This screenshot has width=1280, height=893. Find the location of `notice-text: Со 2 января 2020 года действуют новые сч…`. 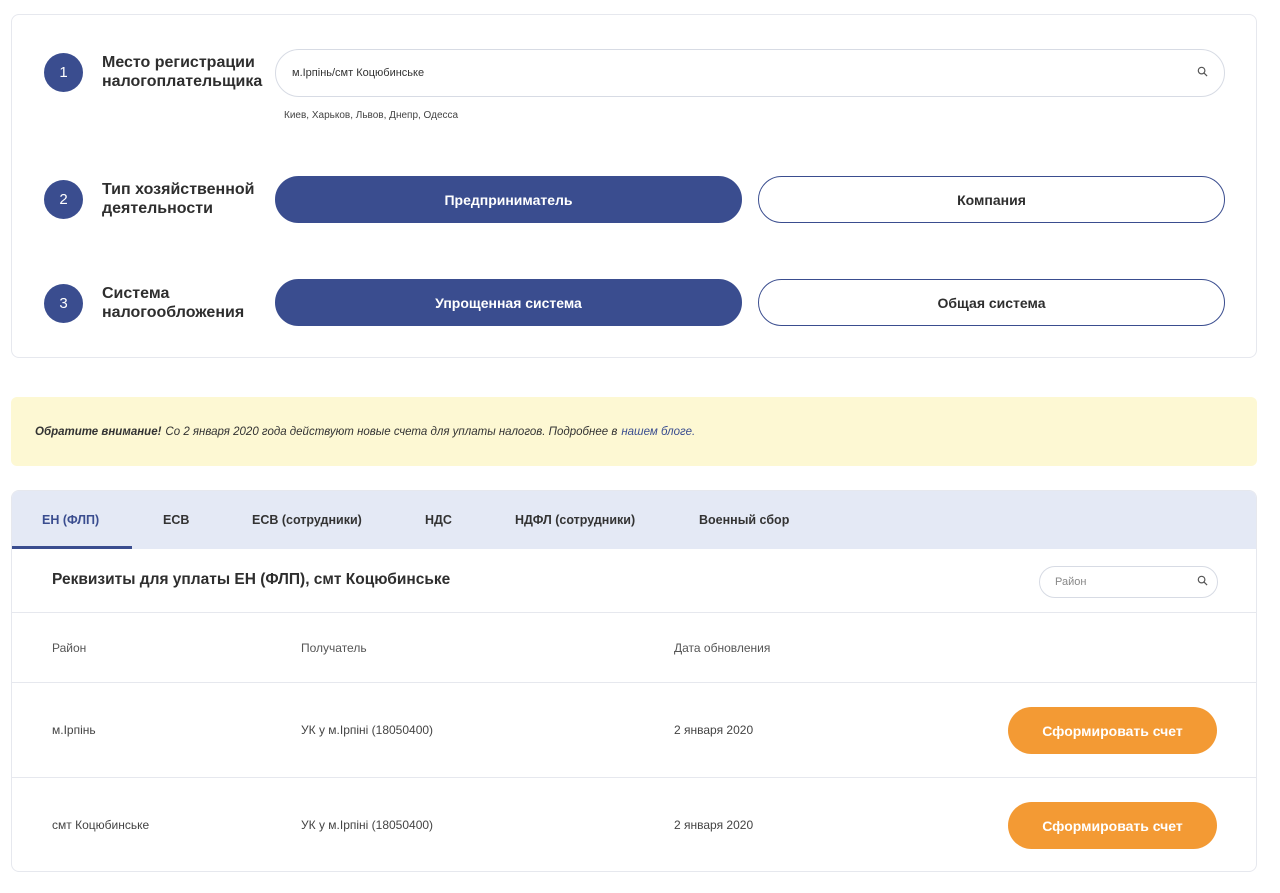

notice-text: Со 2 января 2020 года действуют новые сч… is located at coordinates (391, 431).